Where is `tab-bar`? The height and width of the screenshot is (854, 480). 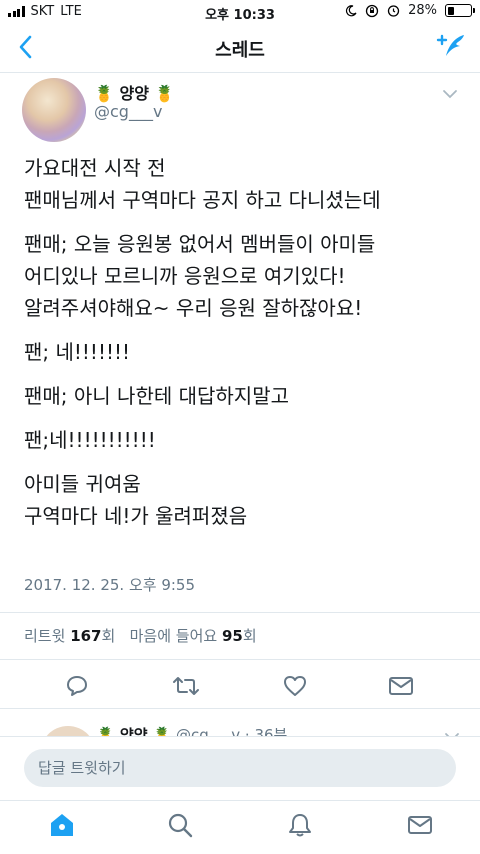 tab-bar is located at coordinates (240, 827).